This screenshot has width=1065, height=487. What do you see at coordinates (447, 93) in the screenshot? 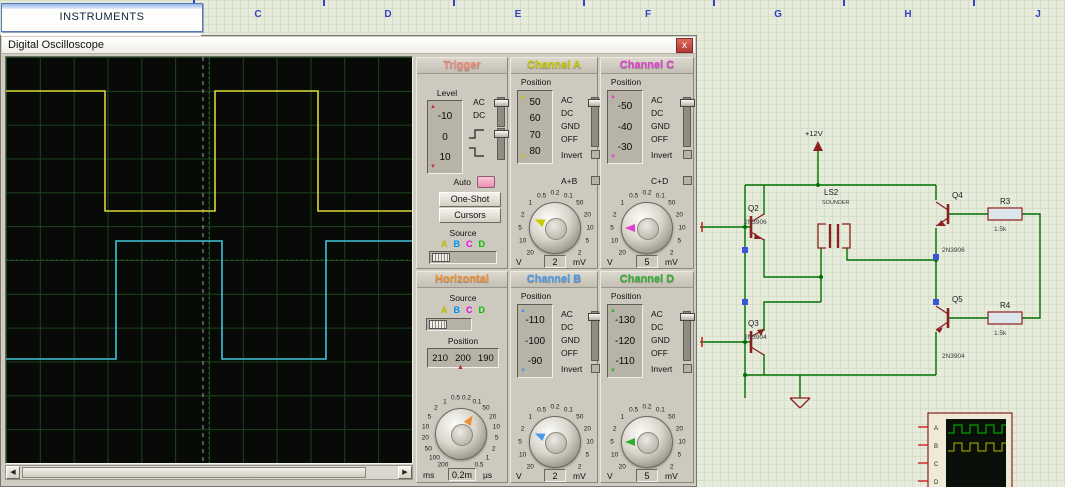
I see `level-label: Level` at bounding box center [447, 93].